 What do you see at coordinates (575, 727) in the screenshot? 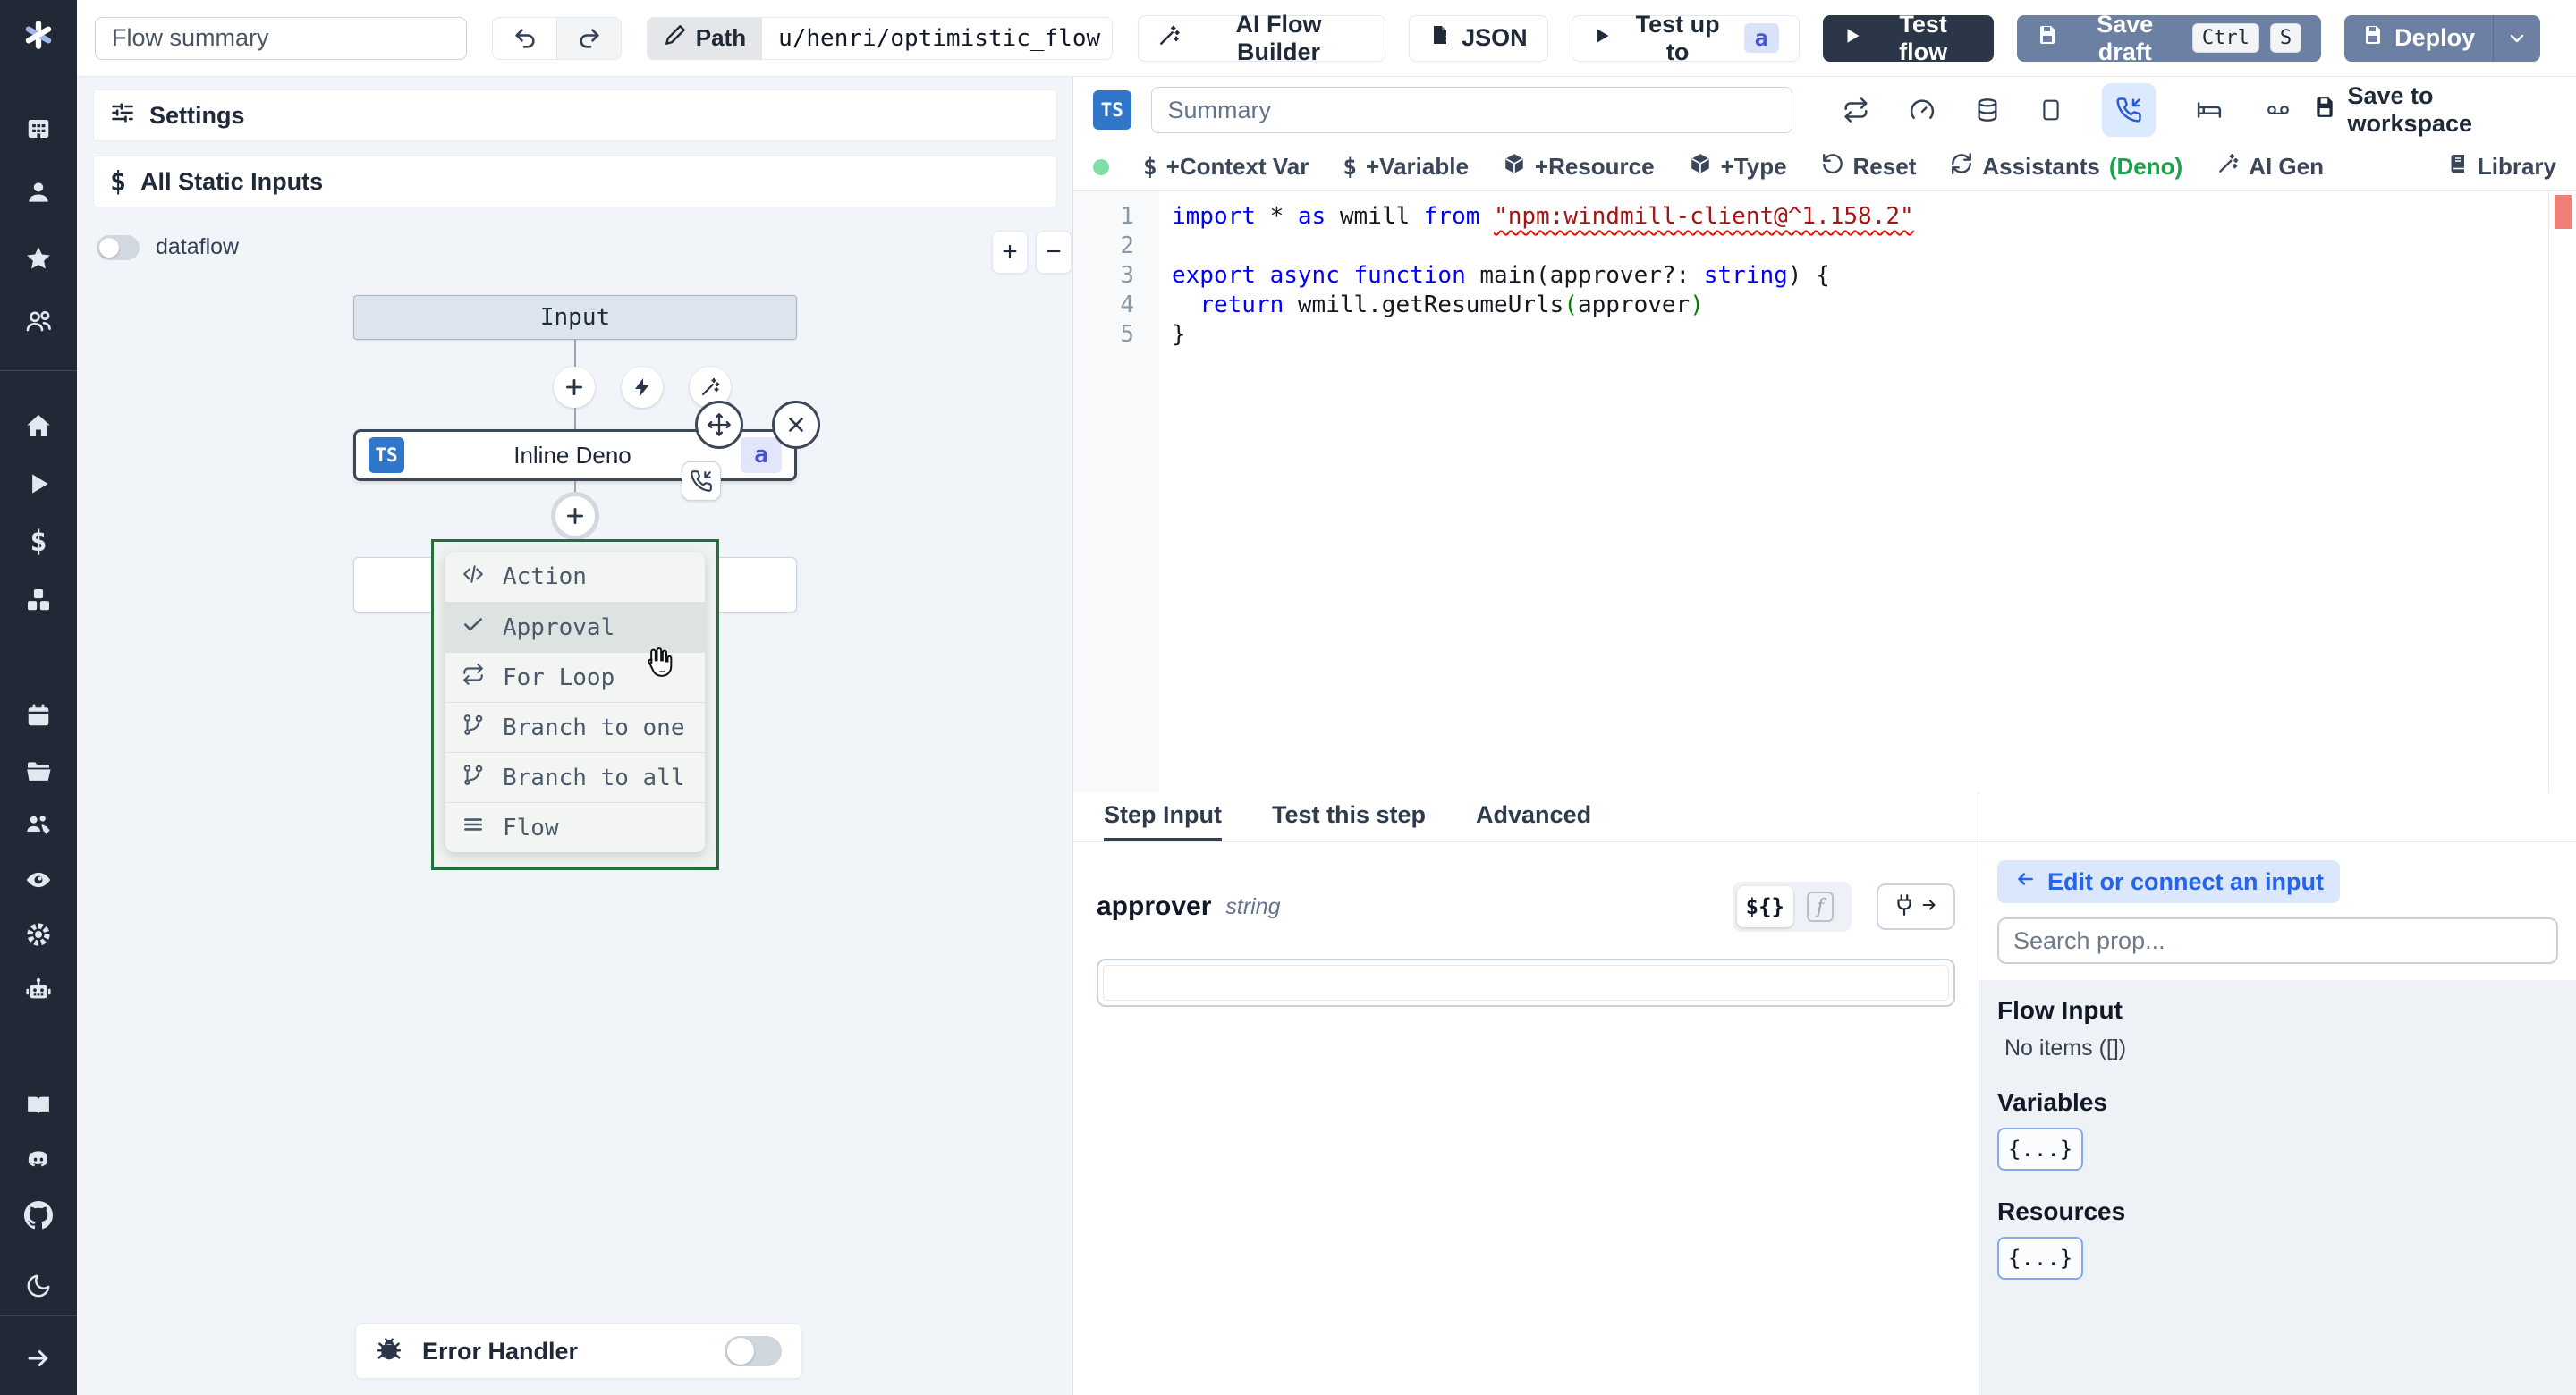
I see `menu-item-branch-to-one: Branch to one` at bounding box center [575, 727].